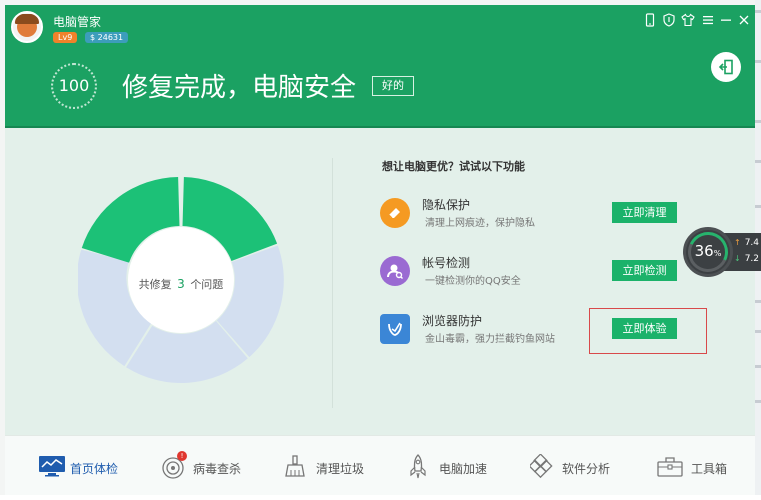 This screenshot has height=500, width=761. What do you see at coordinates (540, 274) in the screenshot?
I see `feature-account: 帐号检测 一键检测你的QQ安全 立即检测` at bounding box center [540, 274].